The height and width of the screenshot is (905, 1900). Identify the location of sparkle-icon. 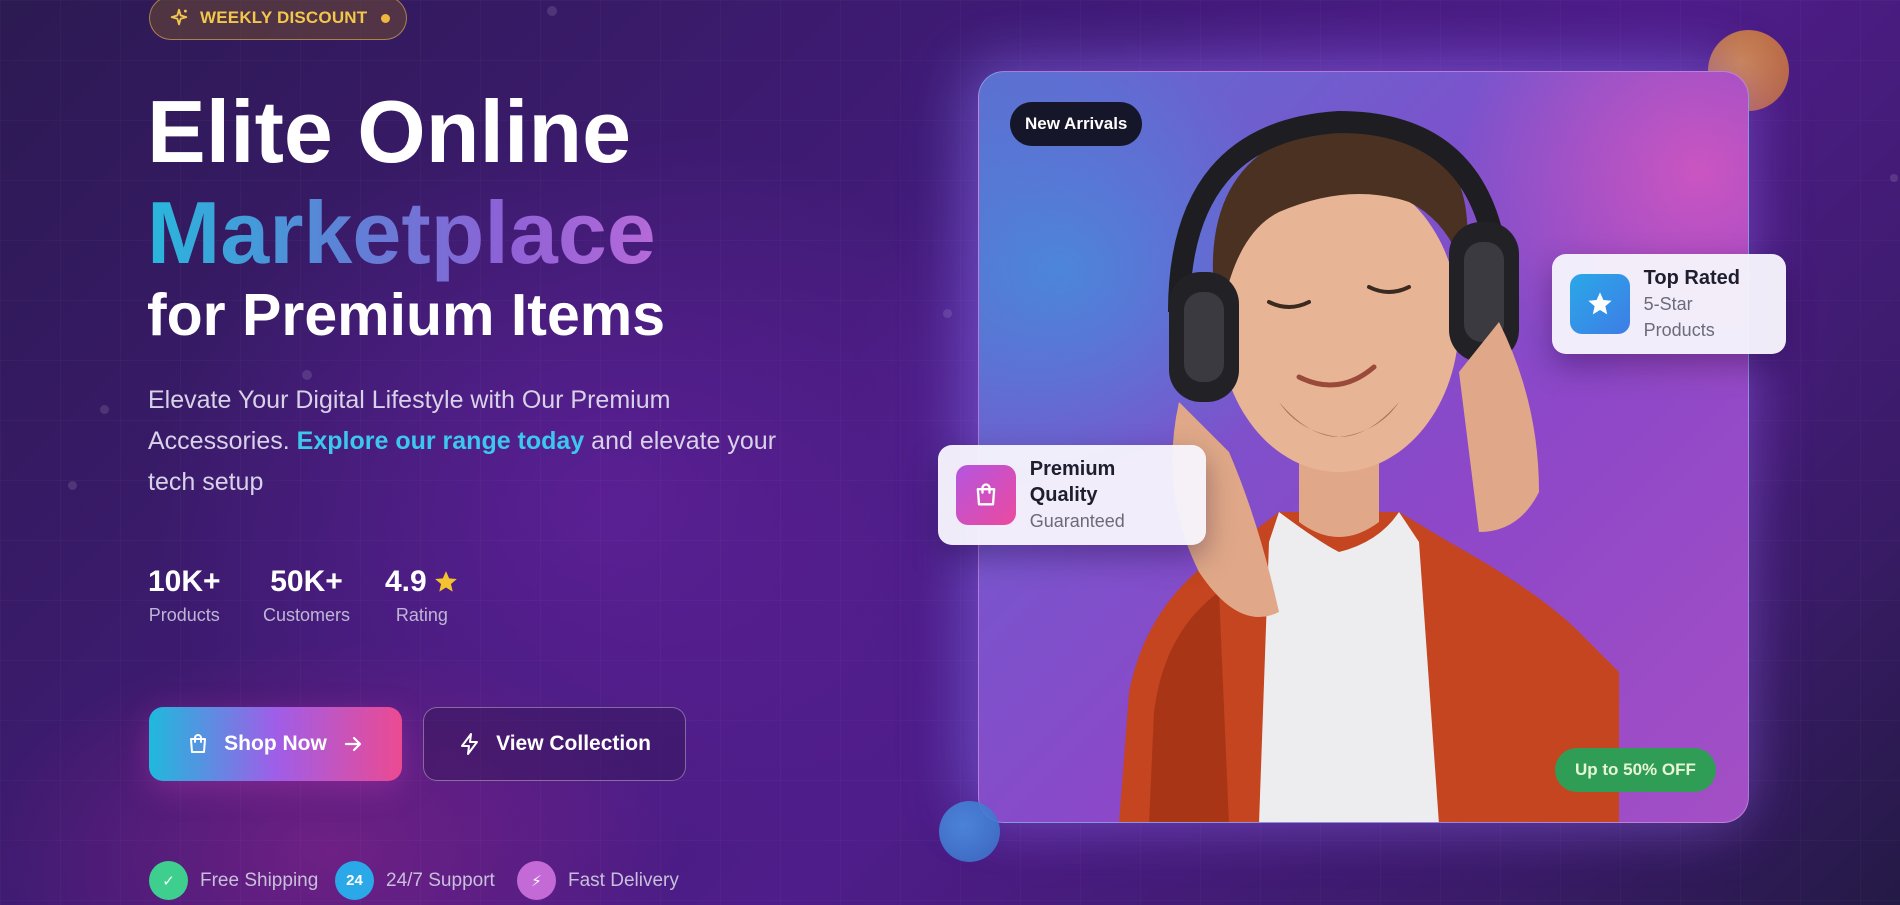
(179, 17).